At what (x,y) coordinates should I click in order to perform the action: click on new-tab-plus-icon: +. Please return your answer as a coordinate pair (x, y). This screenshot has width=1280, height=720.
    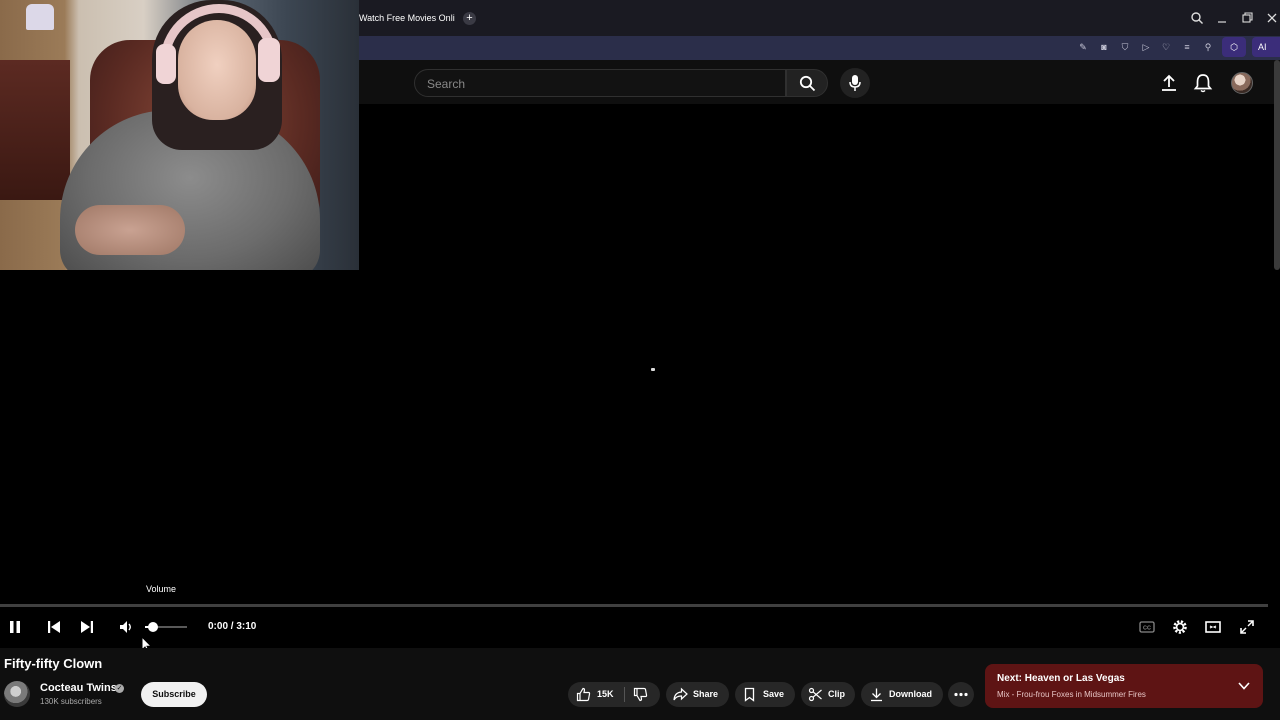
    Looking at the image, I should click on (469, 18).